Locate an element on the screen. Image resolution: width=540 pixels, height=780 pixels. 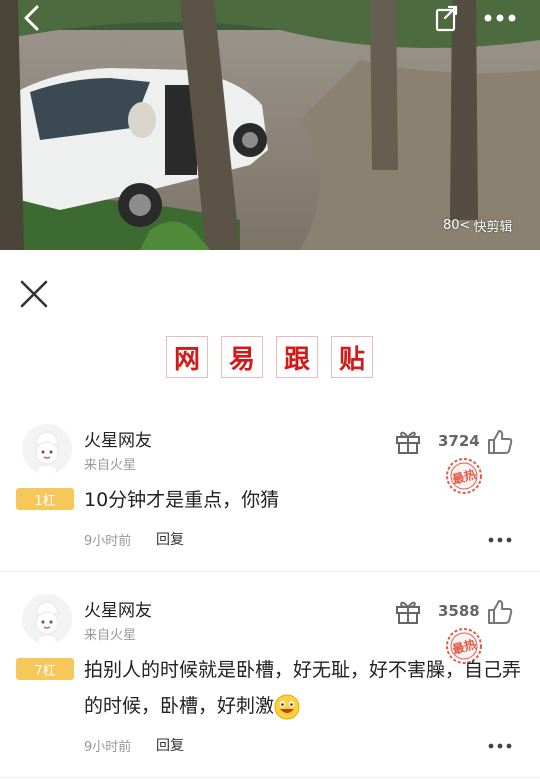
comment-text-body: 拍别人的时候就是卧槽，好无耻，好不害臊，自己弄的时候，卧槽，好刺激 is located at coordinates (303, 688).